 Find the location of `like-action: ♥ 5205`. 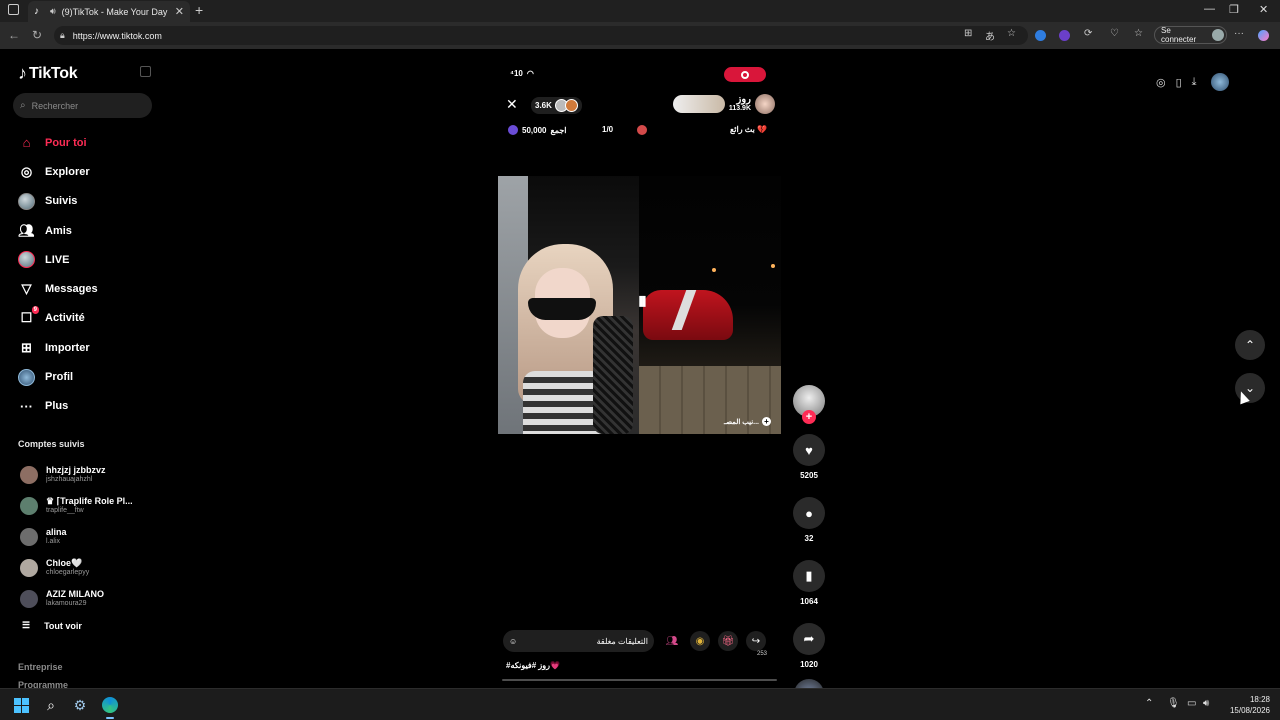

like-action: ♥ 5205 is located at coordinates (809, 457).